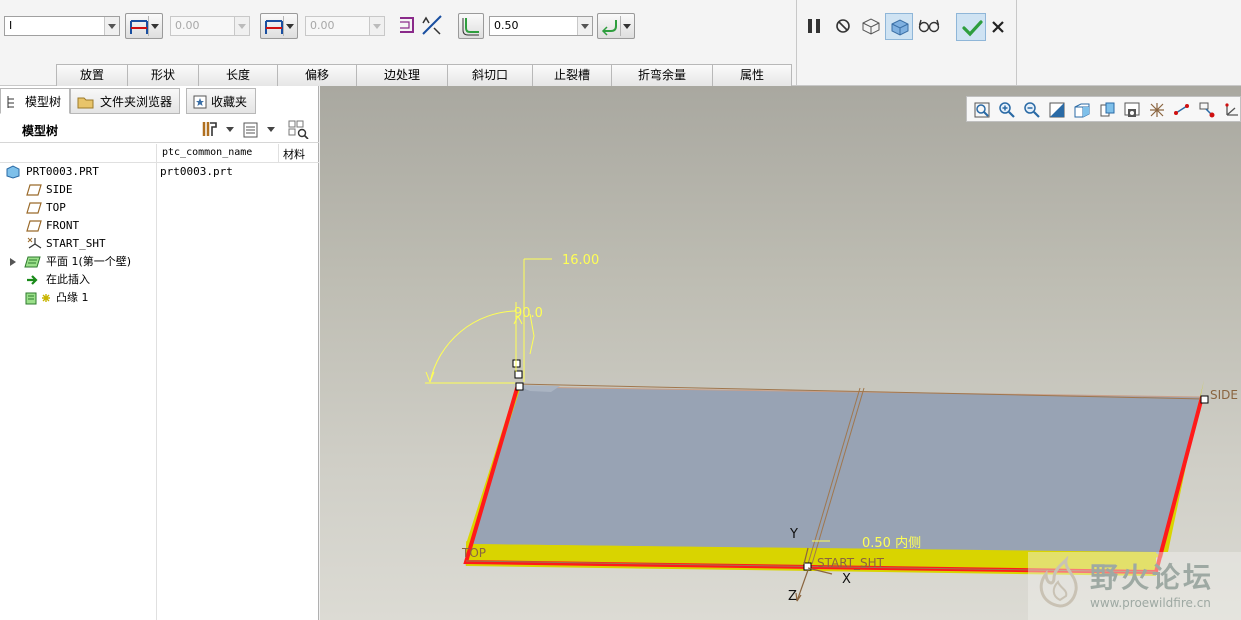  Describe the element at coordinates (13, 172) in the screenshot. I see `part-icon` at that location.